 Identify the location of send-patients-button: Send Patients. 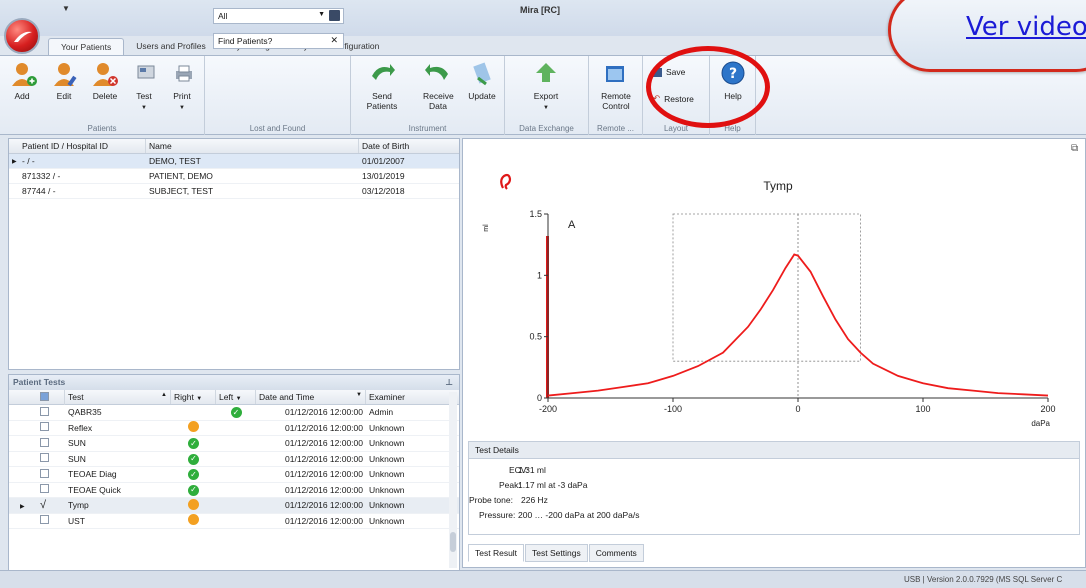
(382, 85).